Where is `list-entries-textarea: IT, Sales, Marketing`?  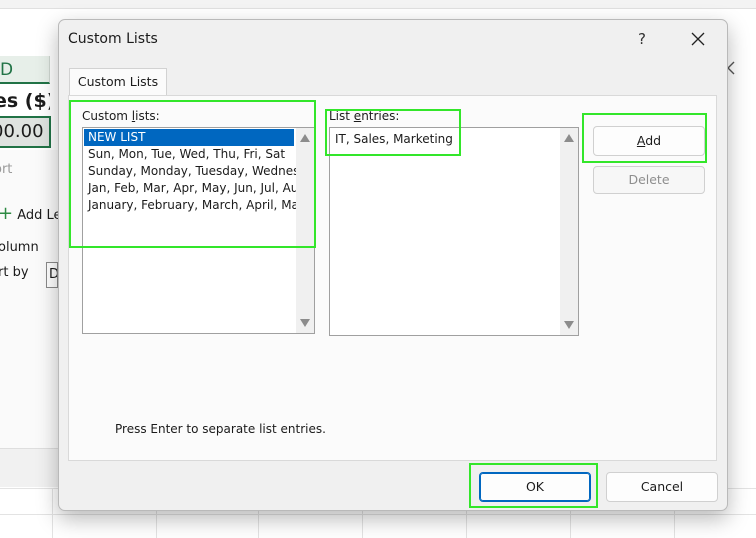
list-entries-textarea: IT, Sales, Marketing is located at coordinates (454, 231).